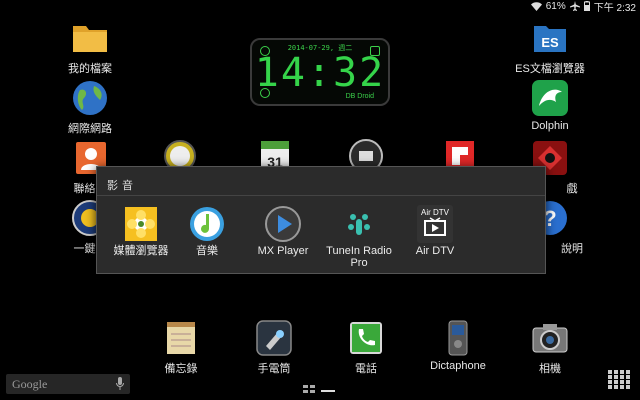 This screenshot has height=400, width=640. I want to click on app-es-explorer: ES ES文檔瀏覽器, so click(550, 47).